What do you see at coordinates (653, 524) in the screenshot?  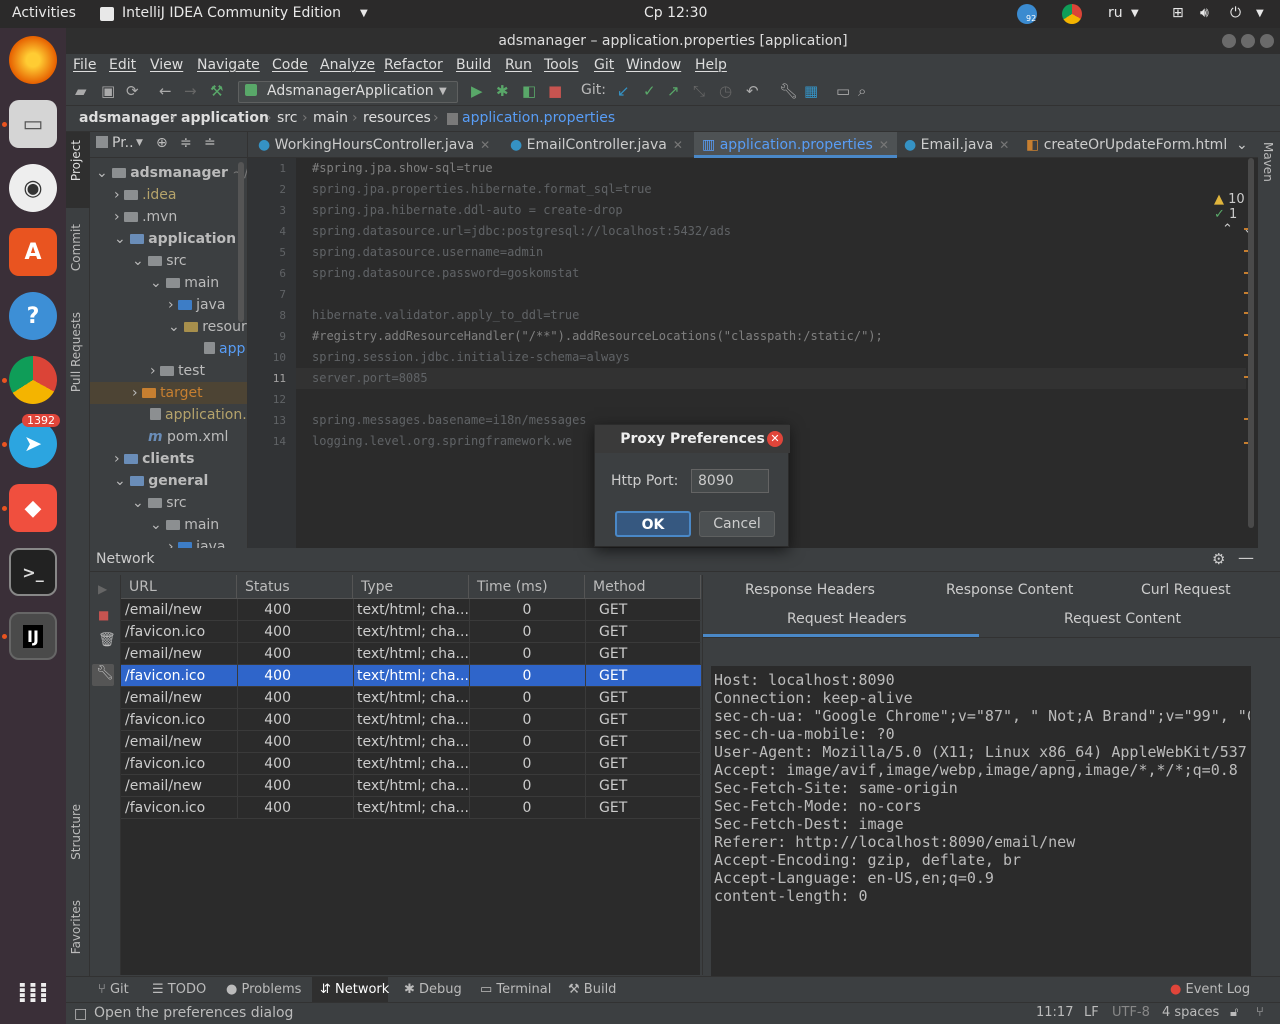 I see `ok-button: OK` at bounding box center [653, 524].